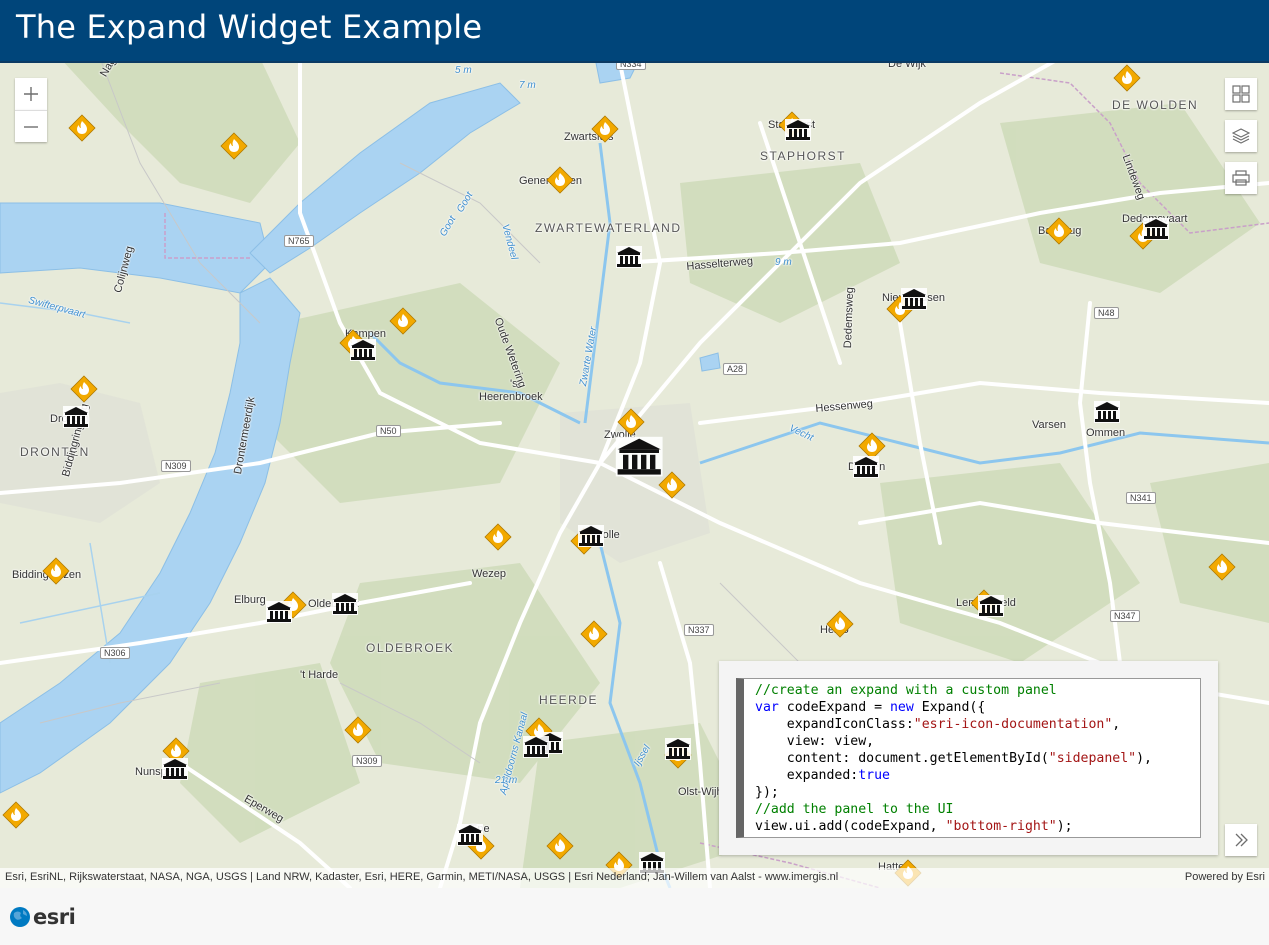 This screenshot has height=945, width=1269. I want to click on map-label: 21 m, so click(506, 780).